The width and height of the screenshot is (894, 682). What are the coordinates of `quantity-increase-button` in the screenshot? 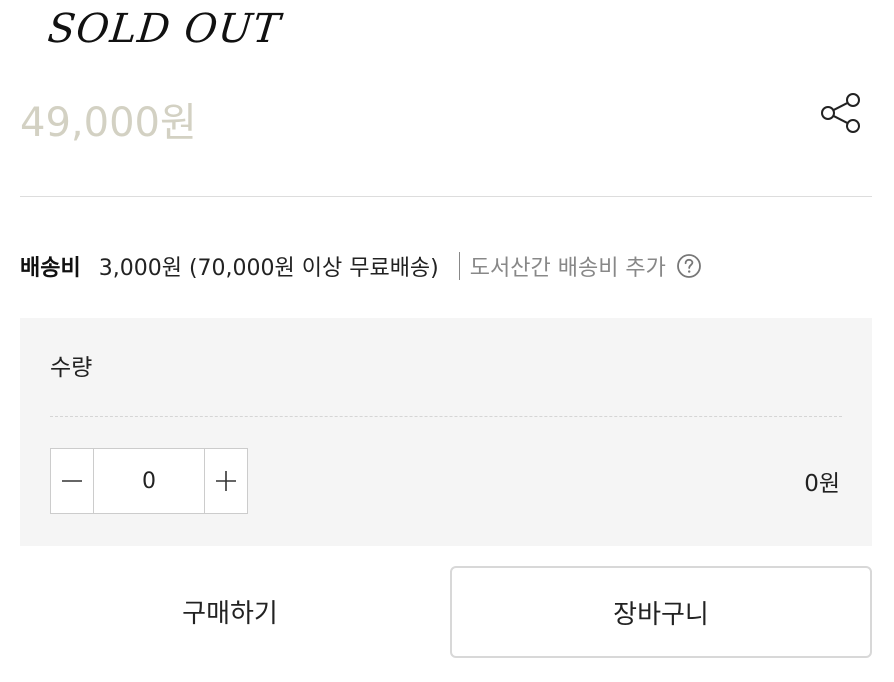 It's located at (225, 481).